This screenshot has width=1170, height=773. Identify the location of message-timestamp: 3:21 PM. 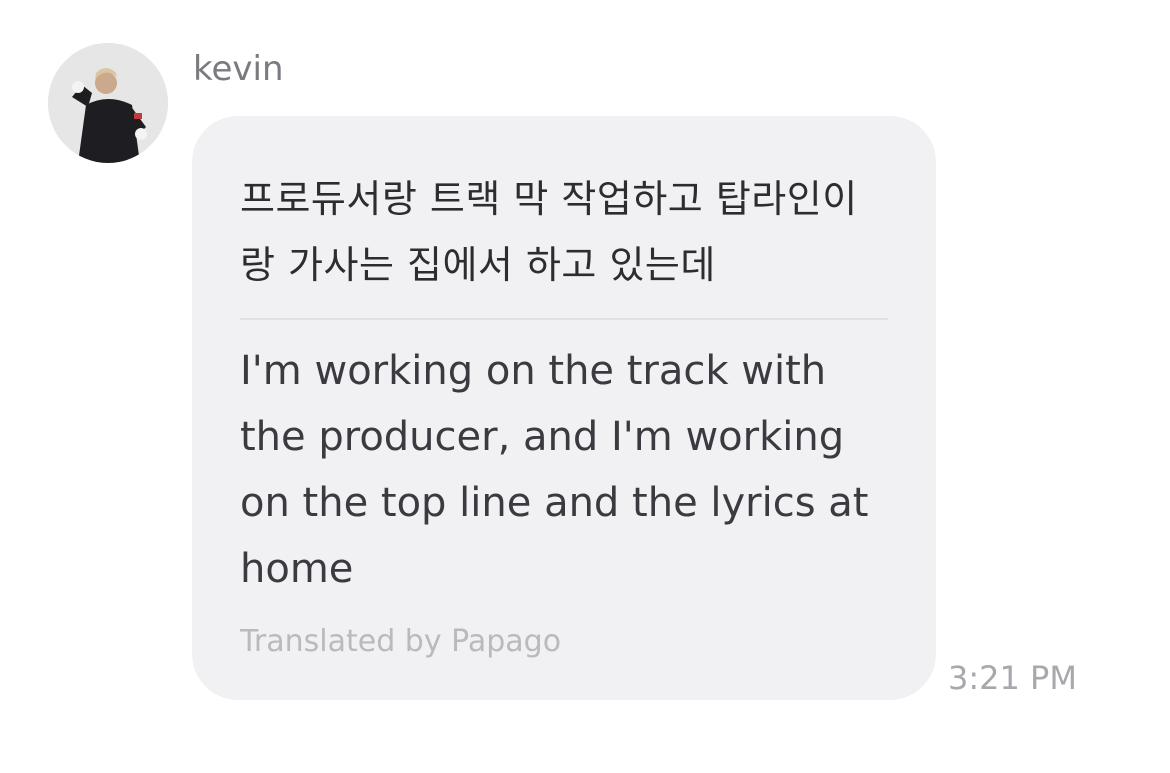
(1012, 678).